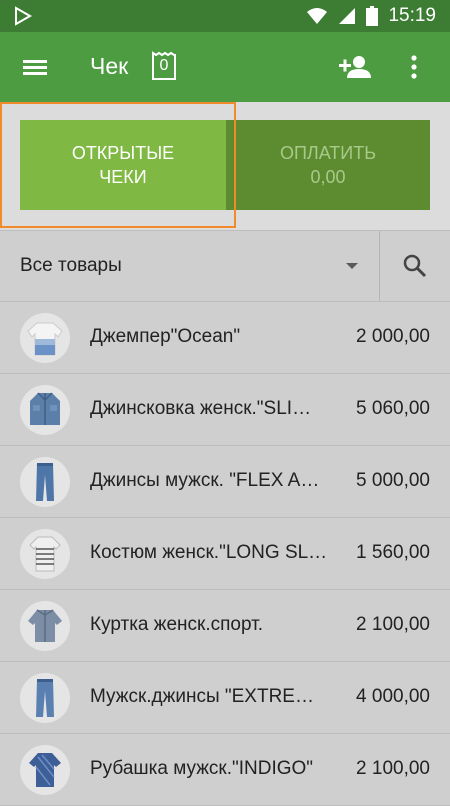 Image resolution: width=450 pixels, height=806 pixels. What do you see at coordinates (352, 266) in the screenshot?
I see `dropdown-arrow-icon` at bounding box center [352, 266].